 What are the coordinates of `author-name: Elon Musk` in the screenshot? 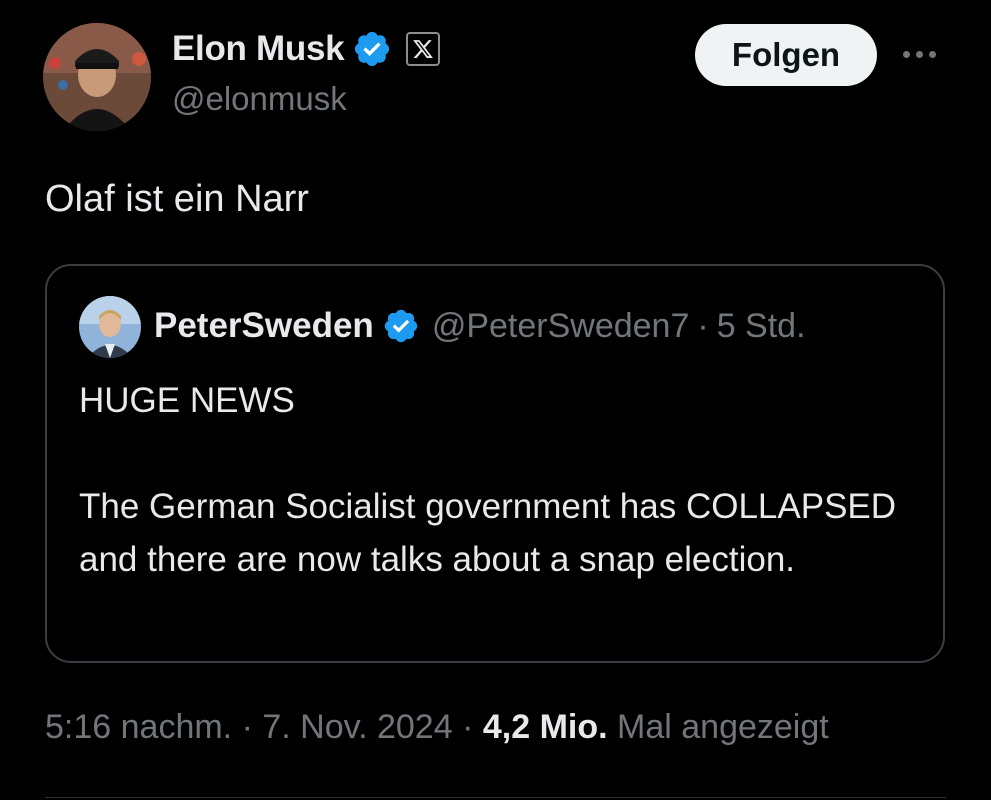 It's located at (258, 49).